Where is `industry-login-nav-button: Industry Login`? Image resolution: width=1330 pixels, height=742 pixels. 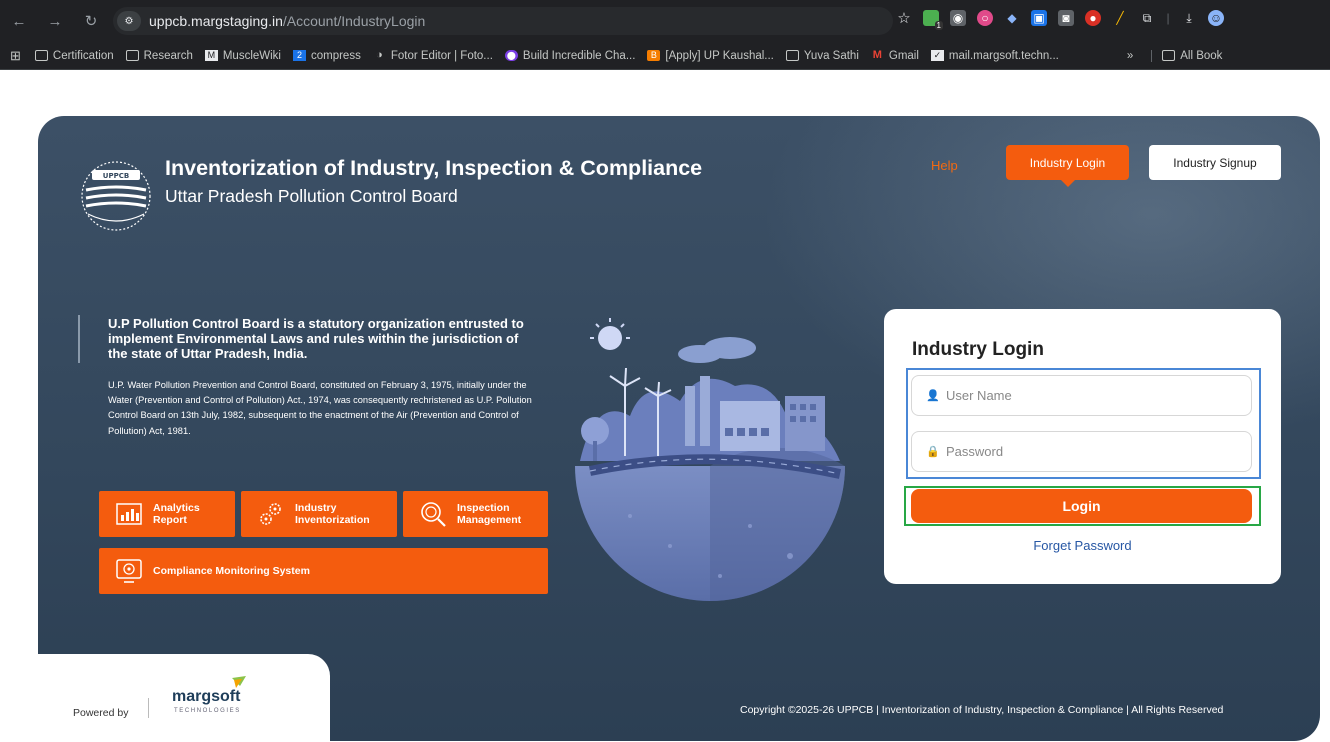
industry-login-nav-button: Industry Login is located at coordinates (1067, 166).